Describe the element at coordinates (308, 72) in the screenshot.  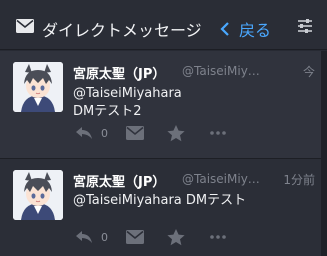
I see `timestamp: 今` at that location.